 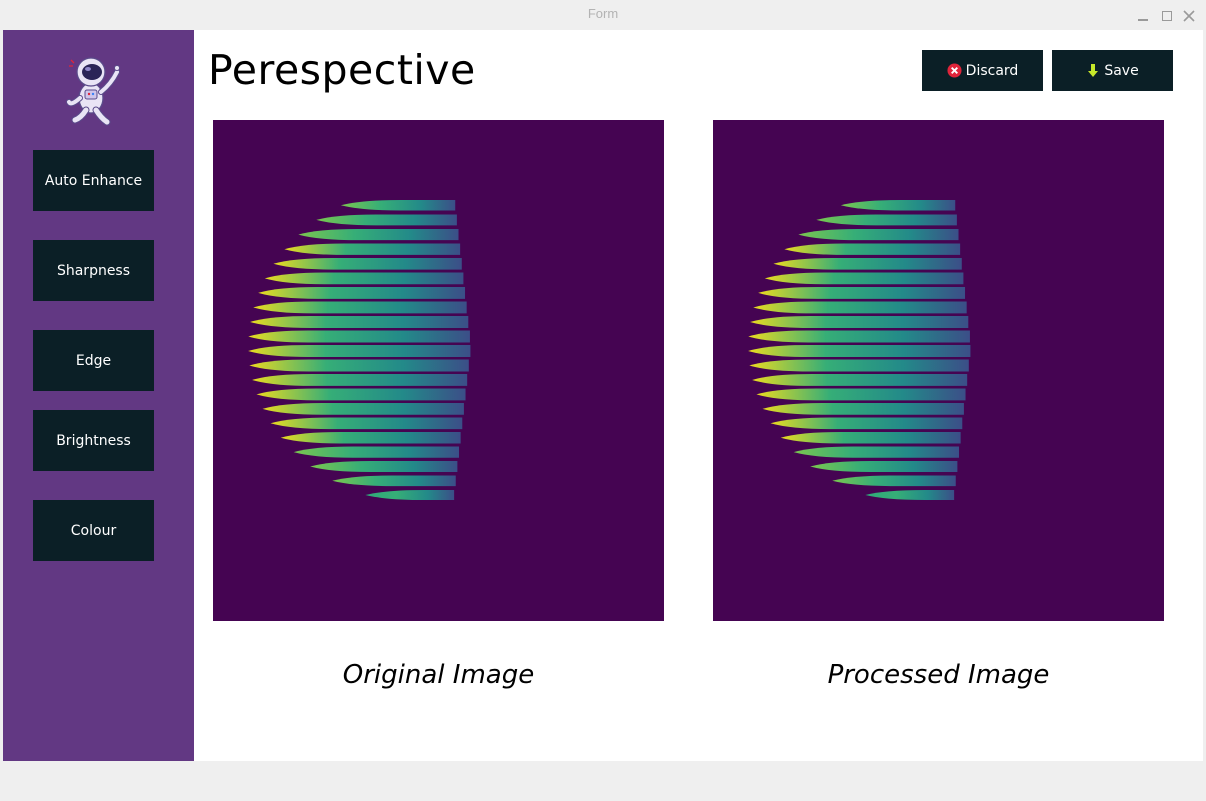 What do you see at coordinates (438, 675) in the screenshot?
I see `original-image-caption: Original Image` at bounding box center [438, 675].